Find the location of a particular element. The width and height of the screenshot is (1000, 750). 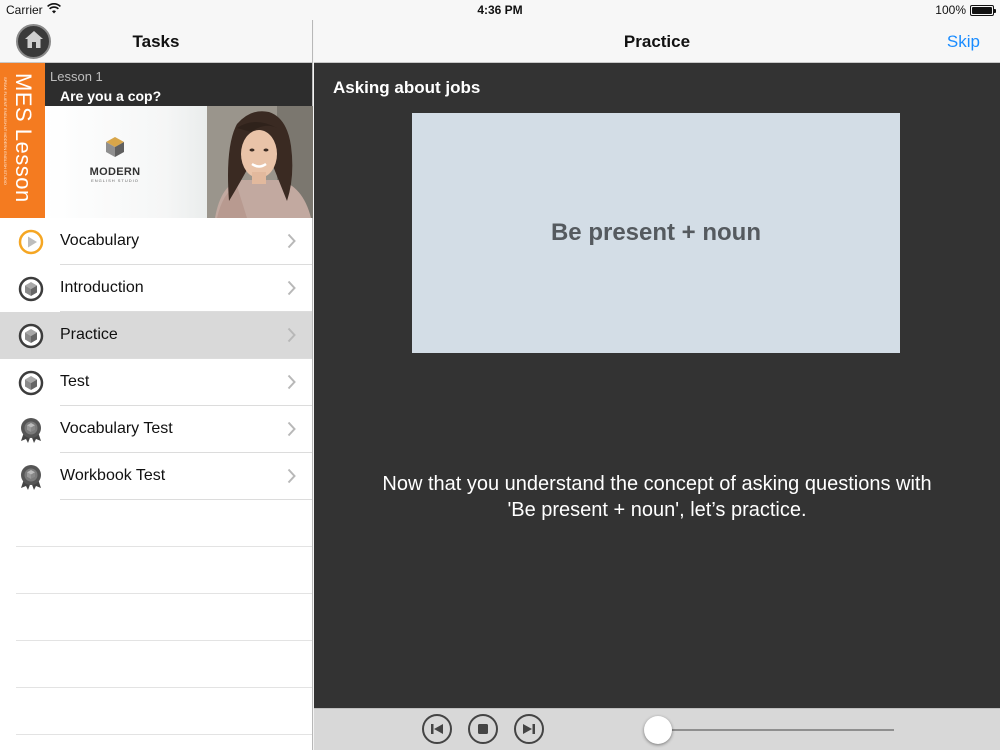

brand-logo: MODERN ENGLISH STUDIO is located at coordinates (115, 159).